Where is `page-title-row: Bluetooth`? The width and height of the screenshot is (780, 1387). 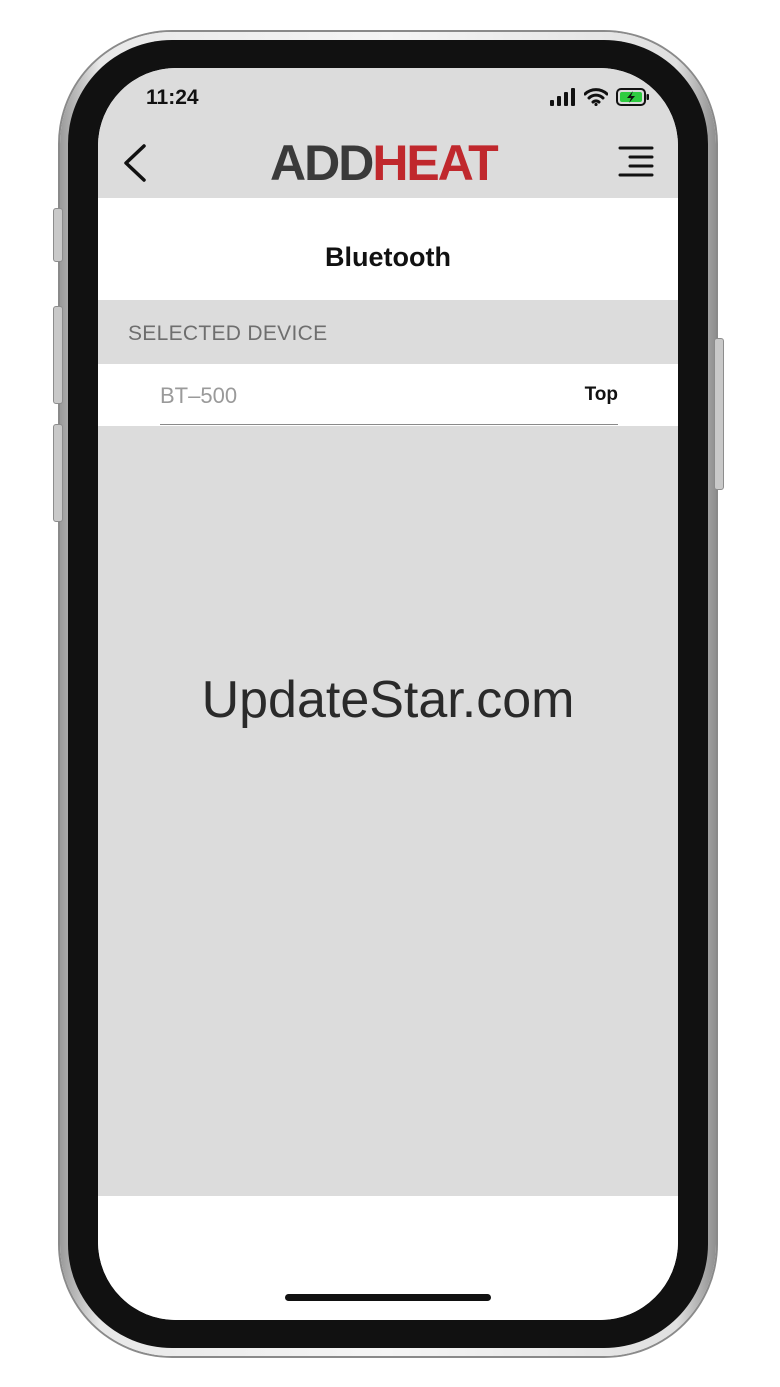
page-title-row: Bluetooth is located at coordinates (388, 249).